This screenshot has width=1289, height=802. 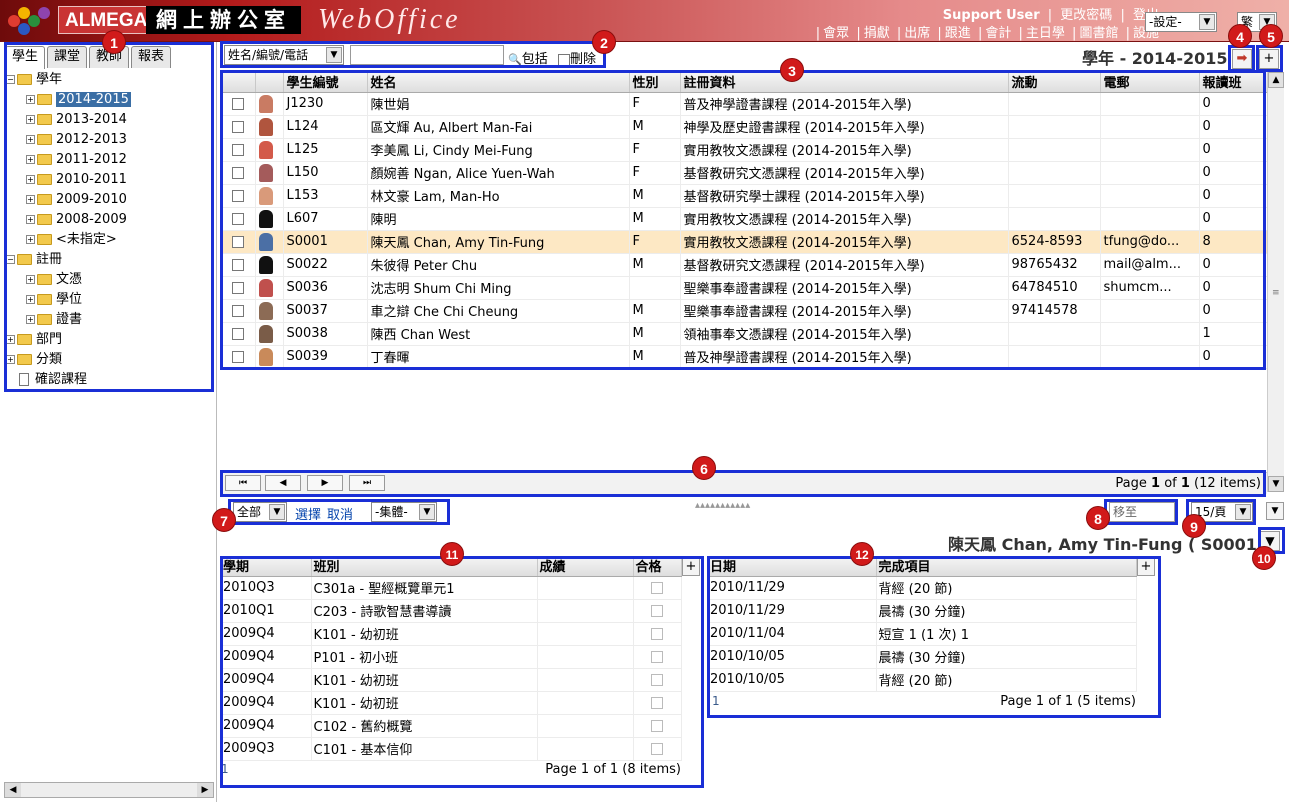 What do you see at coordinates (67, 57) in the screenshot?
I see `tab-classes: 課堂` at bounding box center [67, 57].